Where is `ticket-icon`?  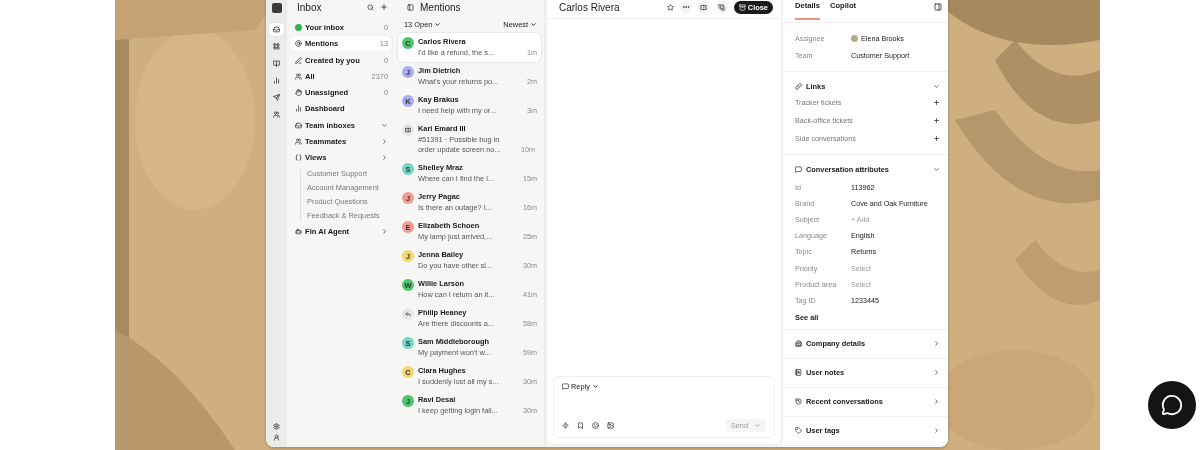
ticket-icon is located at coordinates (704, 7).